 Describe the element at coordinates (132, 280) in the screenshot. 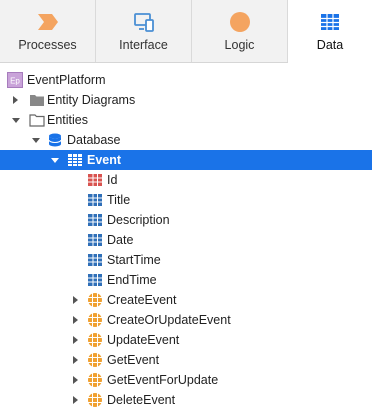

I see `tree-item-label: EndTime` at that location.